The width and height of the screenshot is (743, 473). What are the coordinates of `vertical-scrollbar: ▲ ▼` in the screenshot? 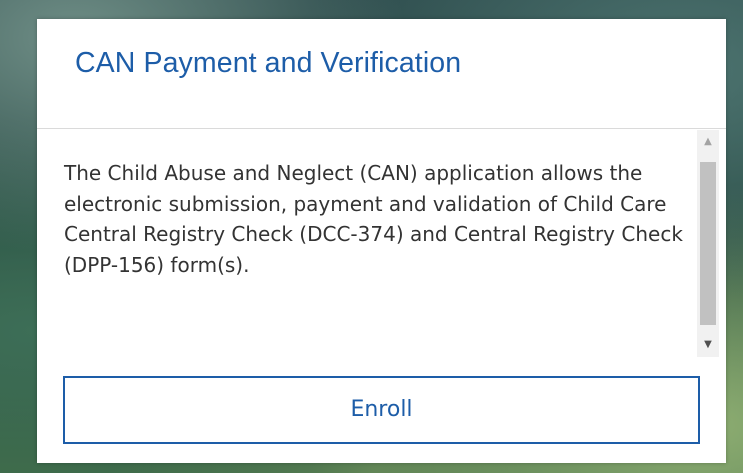 It's located at (708, 243).